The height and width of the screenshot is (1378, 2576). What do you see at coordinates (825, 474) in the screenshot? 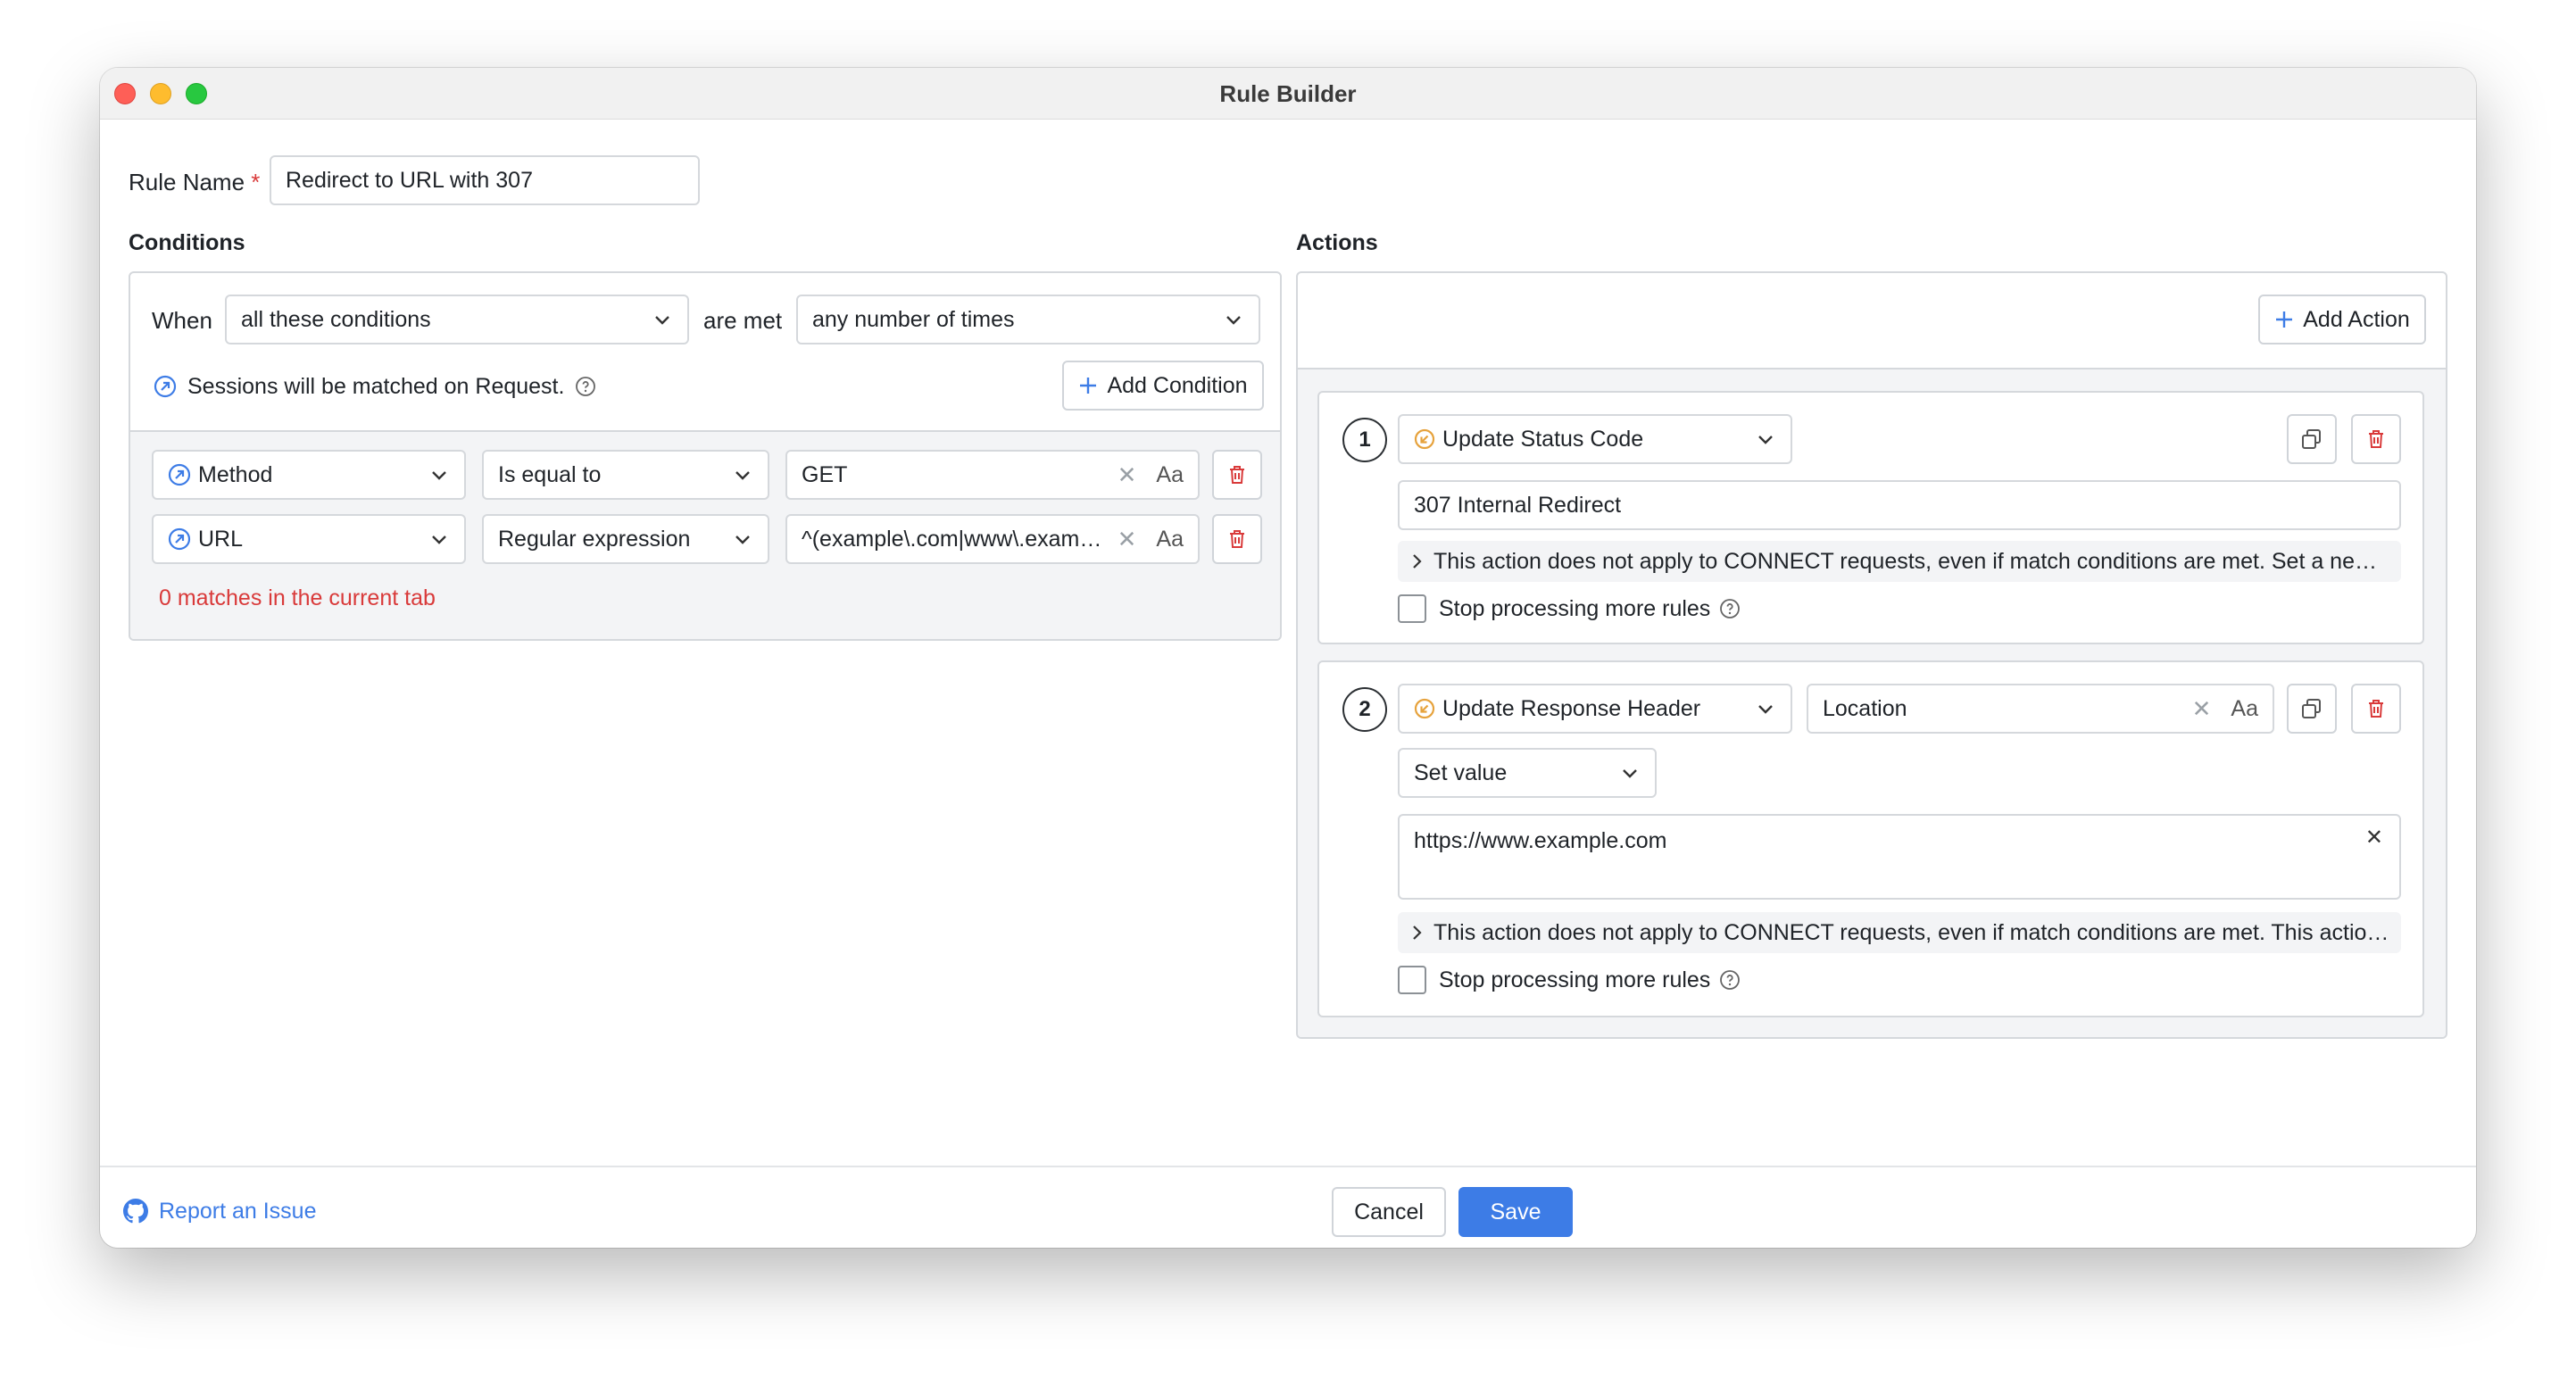
I see `condition-value: GET` at bounding box center [825, 474].